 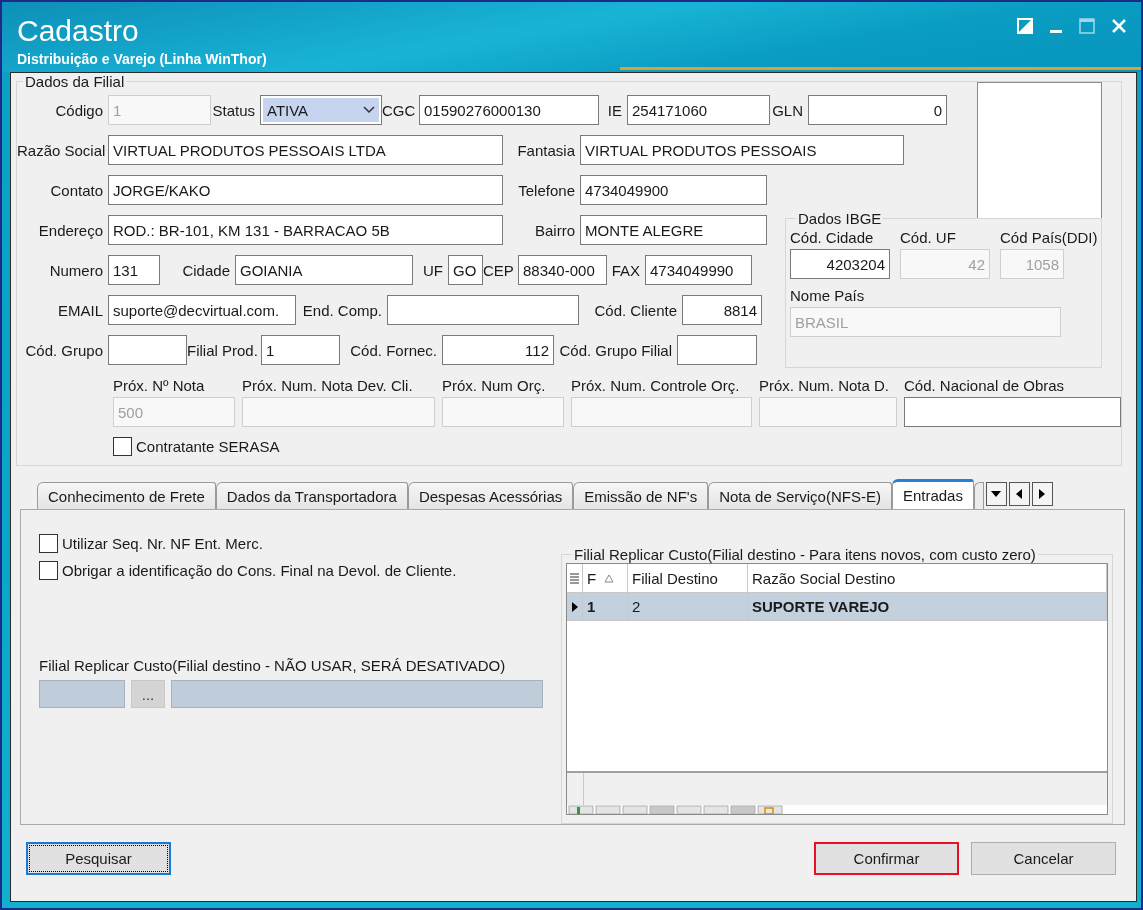 I want to click on input-field: 8814, so click(x=722, y=310).